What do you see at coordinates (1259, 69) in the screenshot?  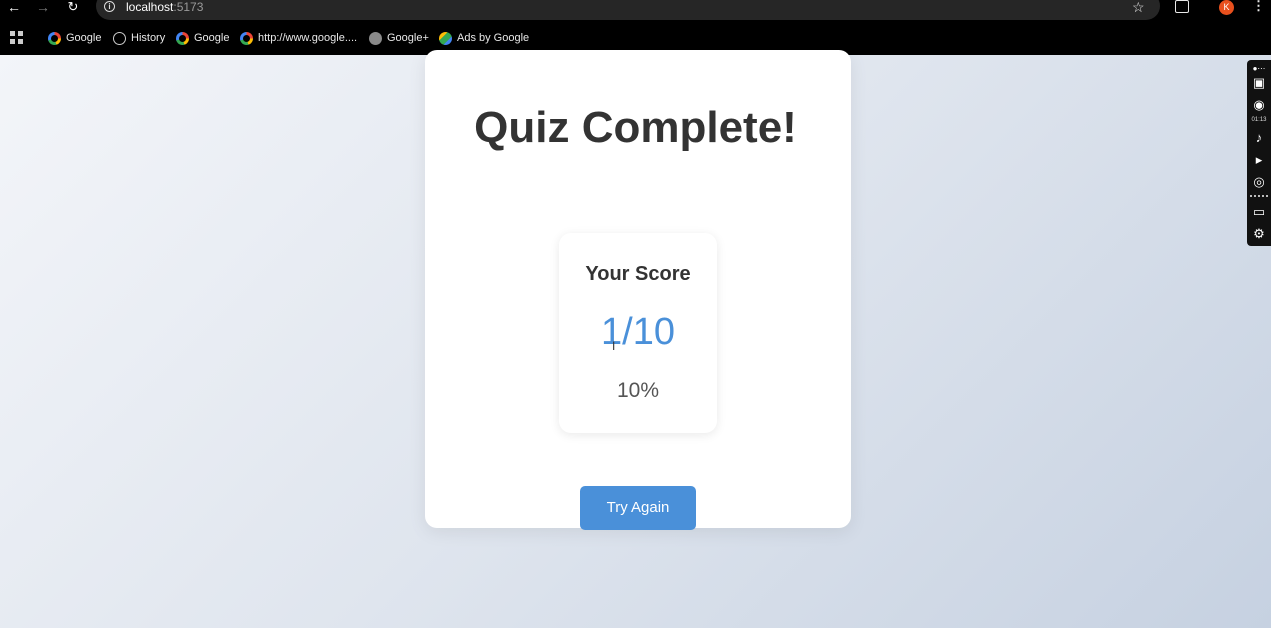 I see `recorder-handle-icon: ●⋯` at bounding box center [1259, 69].